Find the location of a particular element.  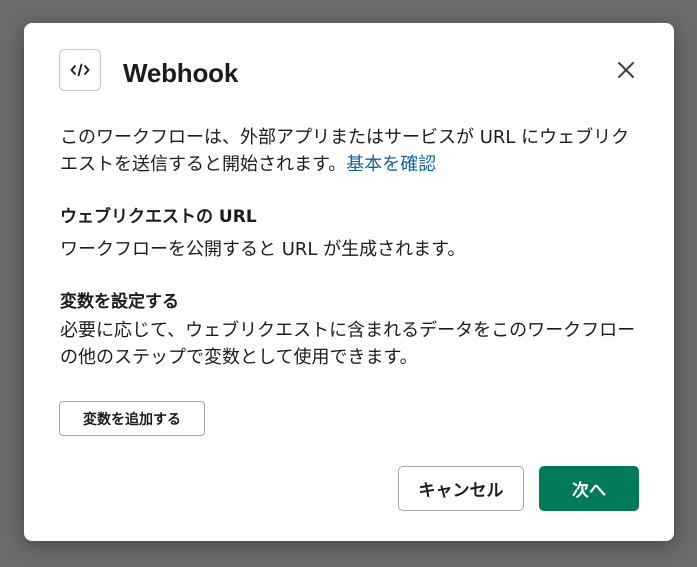

next-button: 次へ is located at coordinates (589, 488).